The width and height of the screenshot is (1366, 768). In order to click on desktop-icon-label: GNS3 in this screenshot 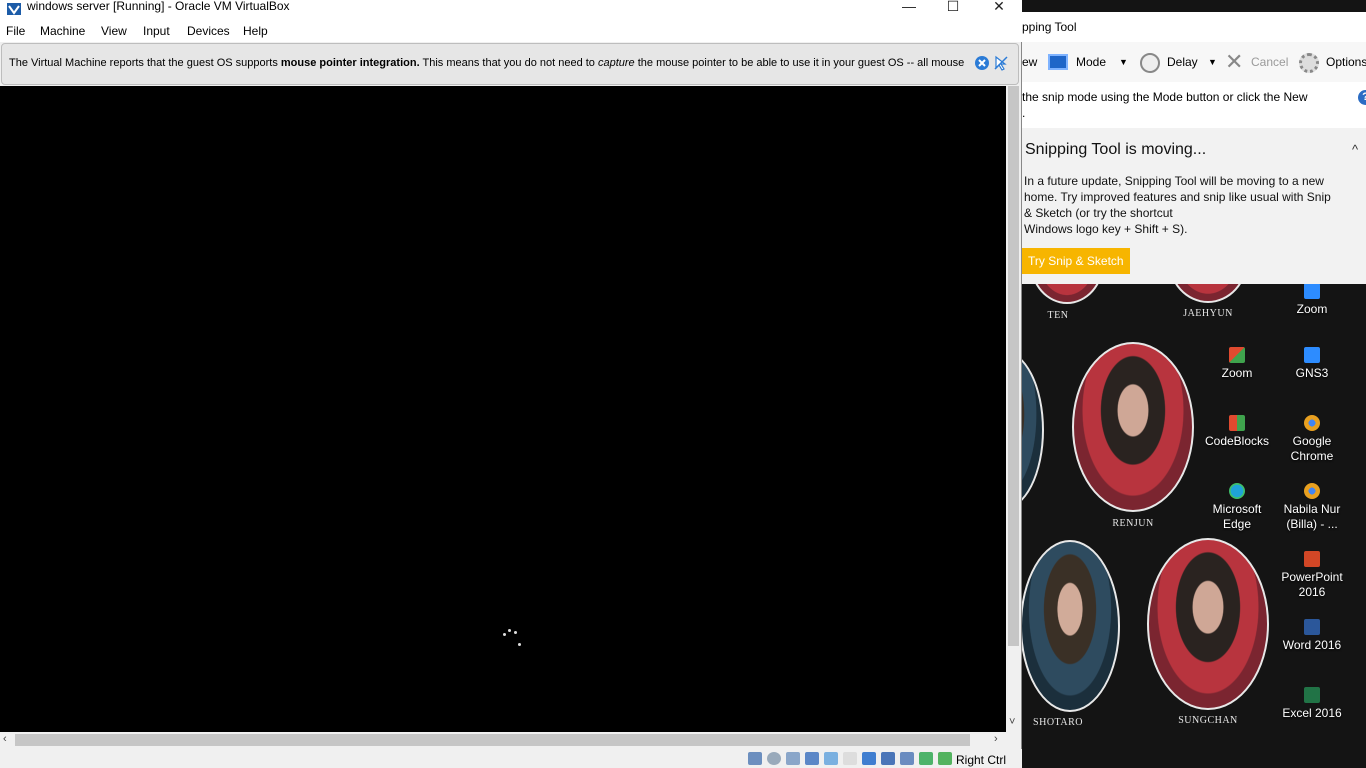, I will do `click(1312, 373)`.